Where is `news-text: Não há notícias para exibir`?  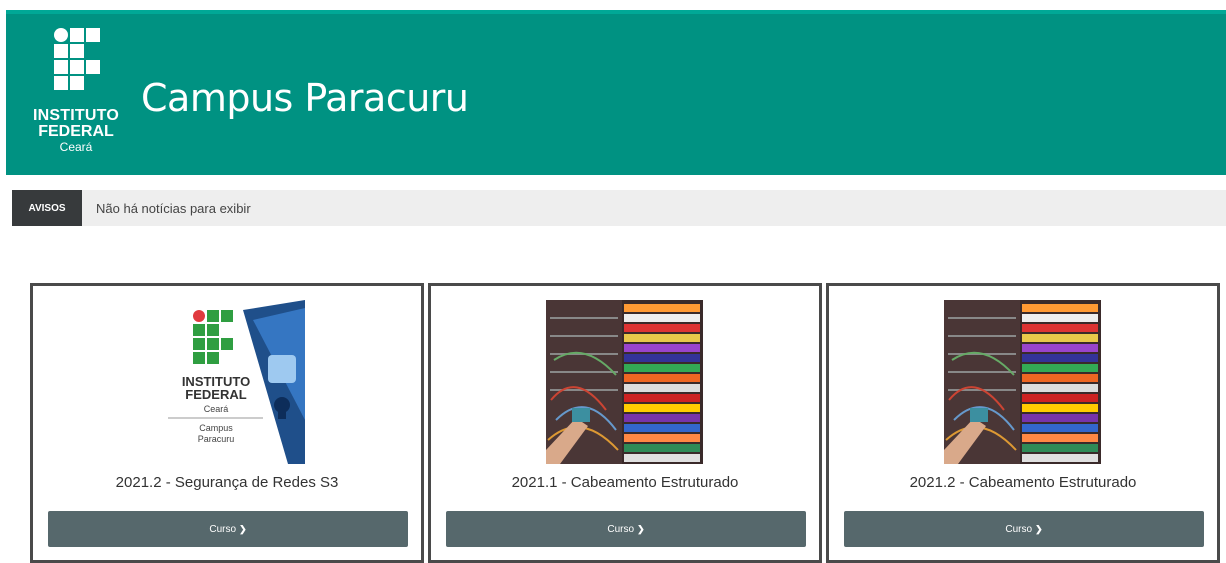
news-text: Não há notícias para exibir is located at coordinates (173, 208).